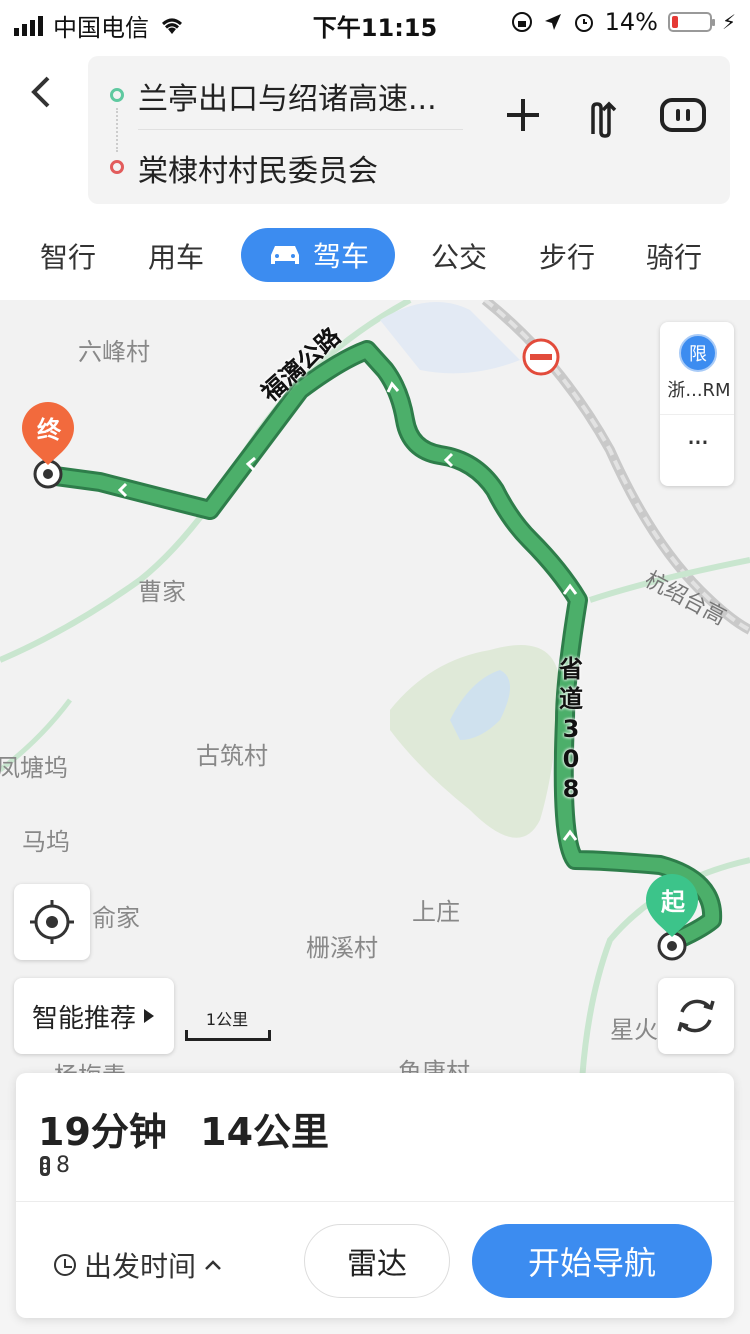 The image size is (750, 1334). I want to click on location-arrow-icon, so click(552, 22).